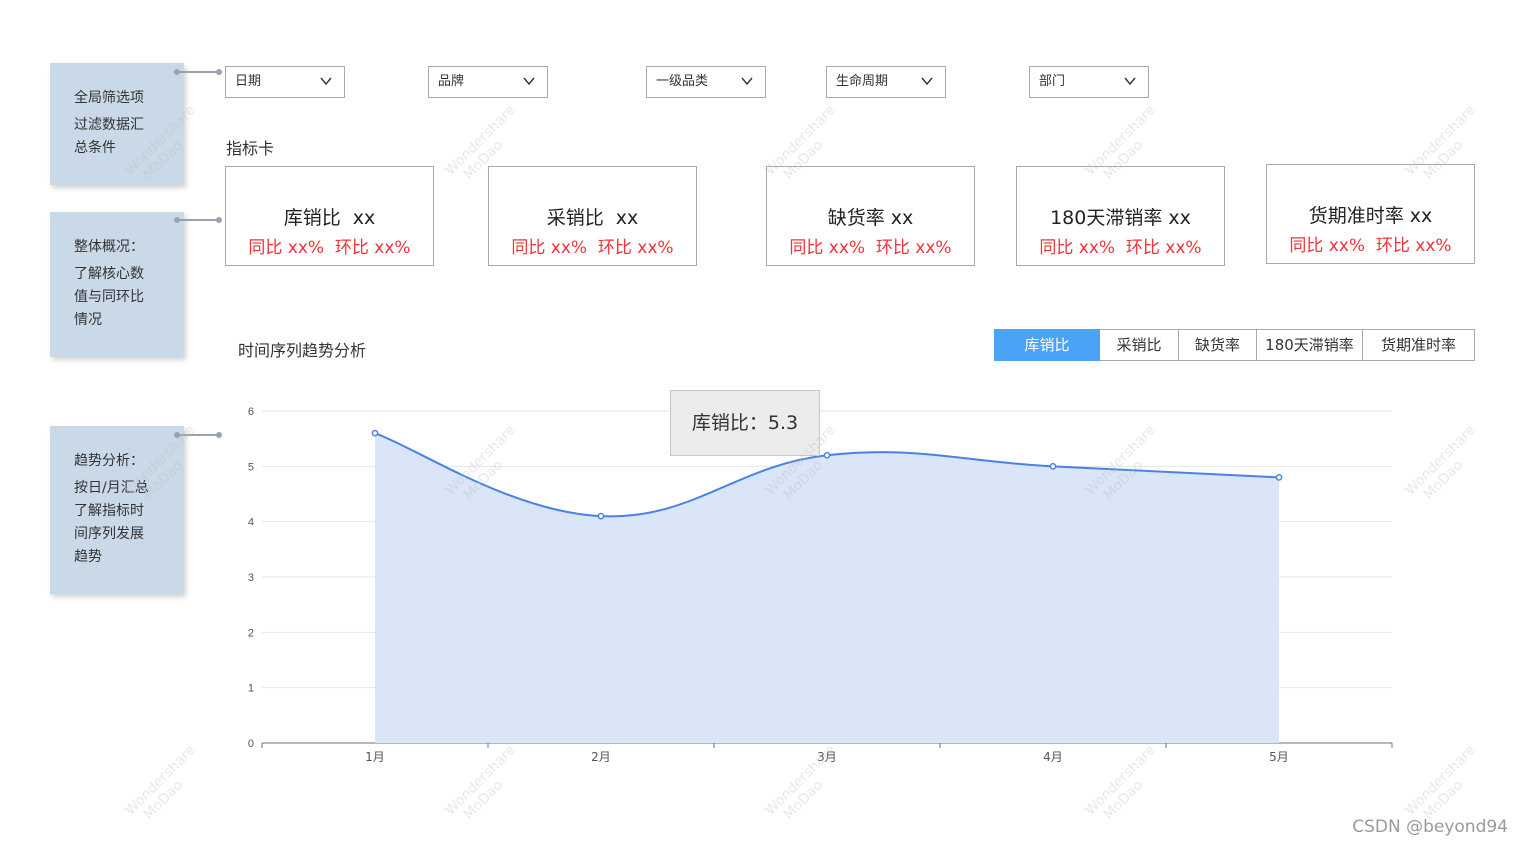 The height and width of the screenshot is (847, 1524). I want to click on y-tick-label: 5, so click(251, 467).